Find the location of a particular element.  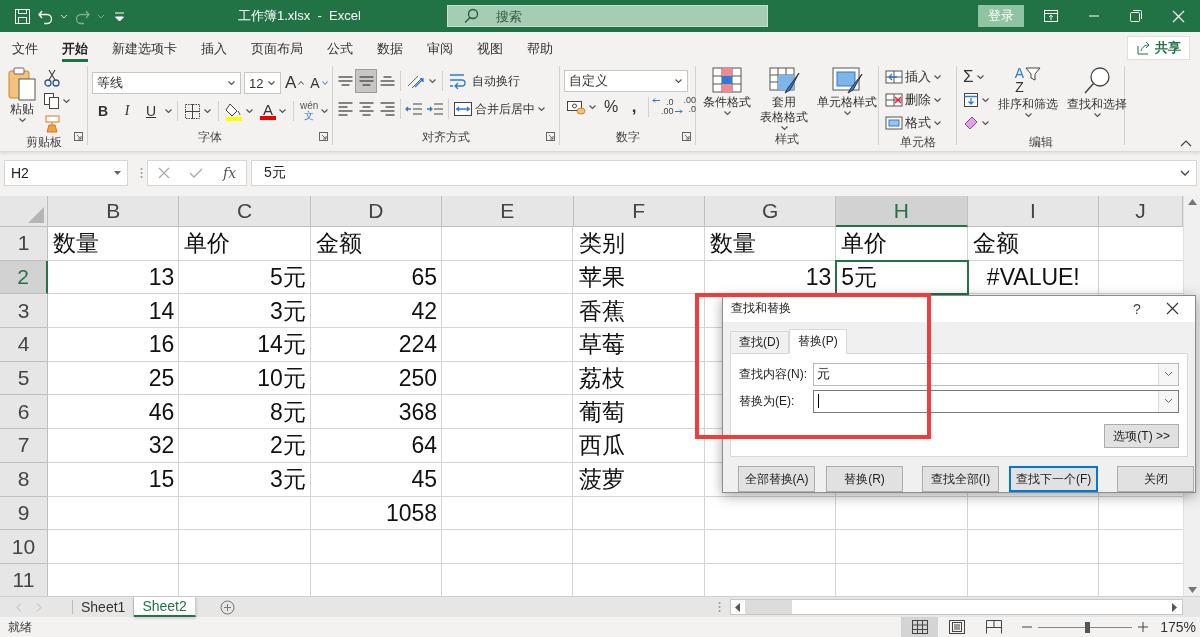

dialog-button: 替换(R) is located at coordinates (864, 479).